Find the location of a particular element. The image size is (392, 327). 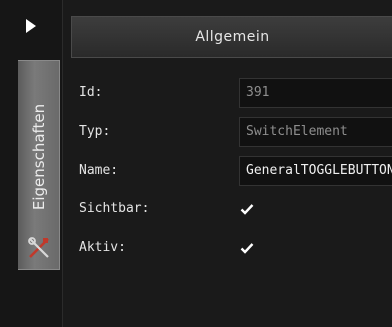

aktiv-checkbox is located at coordinates (247, 248).